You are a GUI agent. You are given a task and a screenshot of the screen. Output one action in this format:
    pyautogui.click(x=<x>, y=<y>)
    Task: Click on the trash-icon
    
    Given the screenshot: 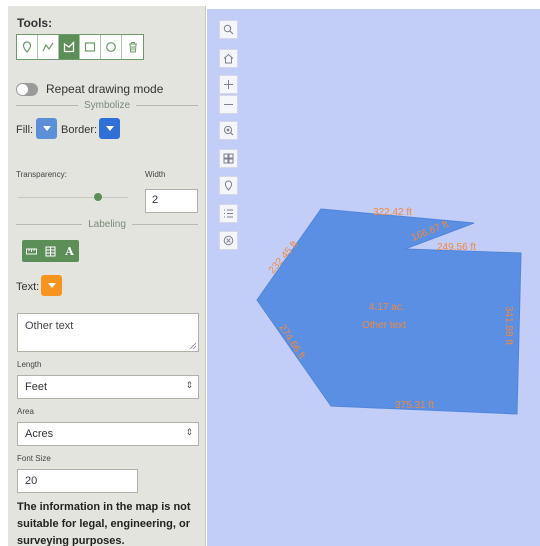 What is the action you would take?
    pyautogui.click(x=132, y=47)
    